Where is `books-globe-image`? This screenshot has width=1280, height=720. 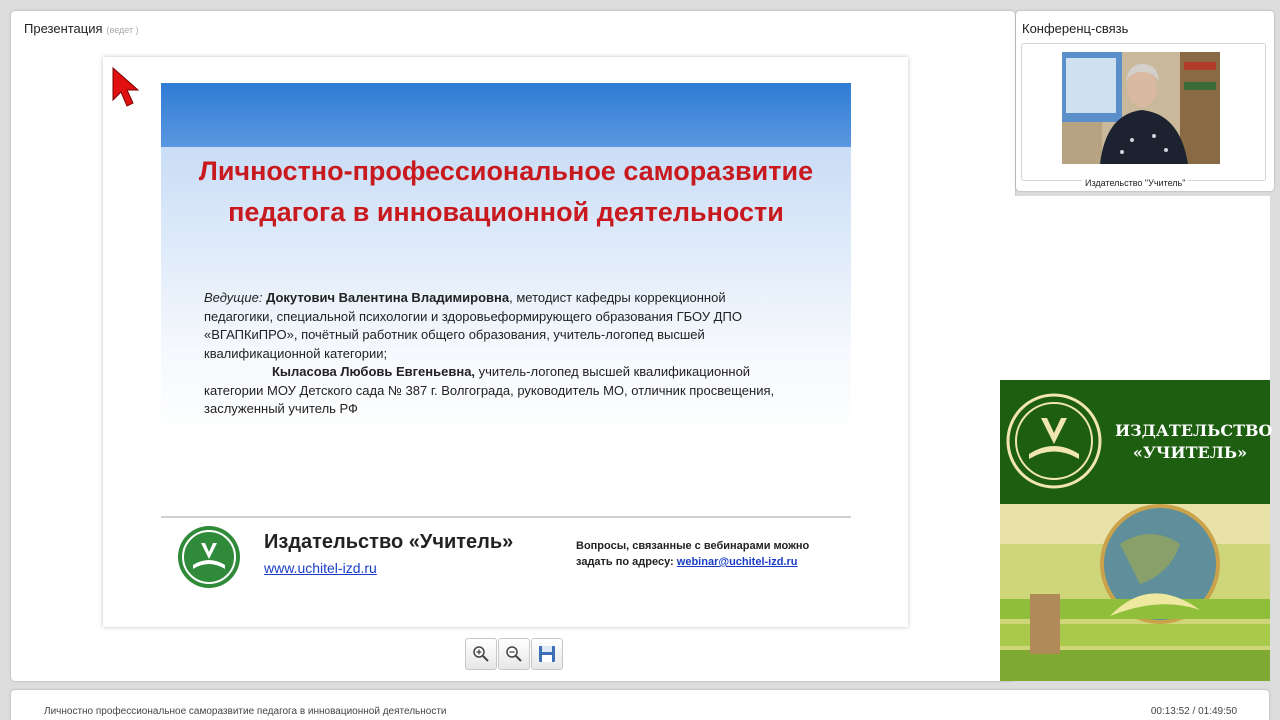 books-globe-image is located at coordinates (1135, 592).